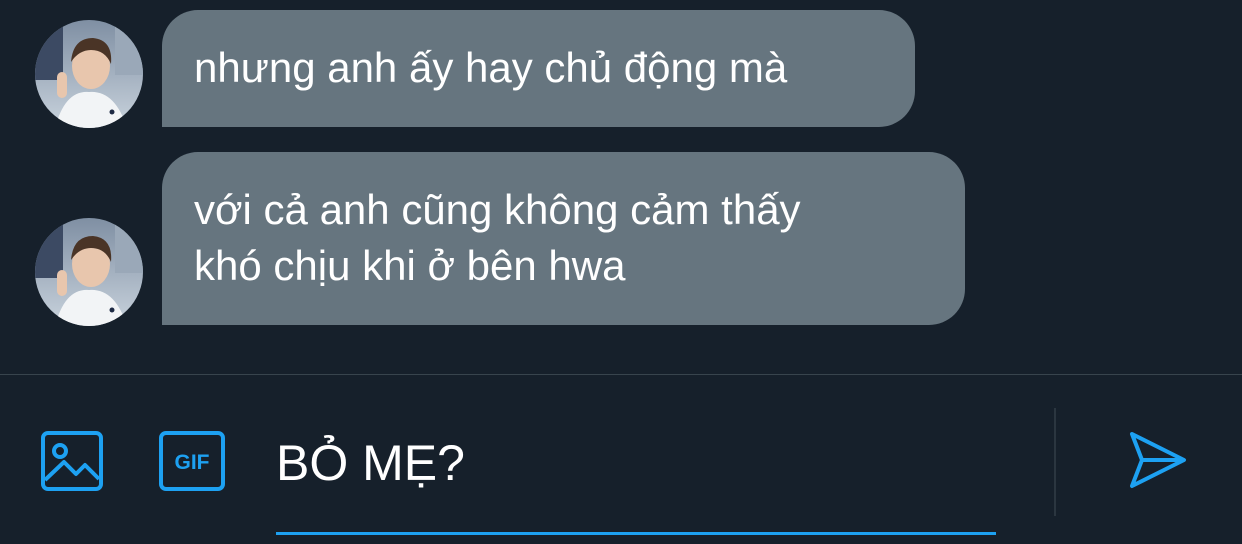 Image resolution: width=1242 pixels, height=544 pixels. Describe the element at coordinates (636, 463) in the screenshot. I see `message-input` at that location.